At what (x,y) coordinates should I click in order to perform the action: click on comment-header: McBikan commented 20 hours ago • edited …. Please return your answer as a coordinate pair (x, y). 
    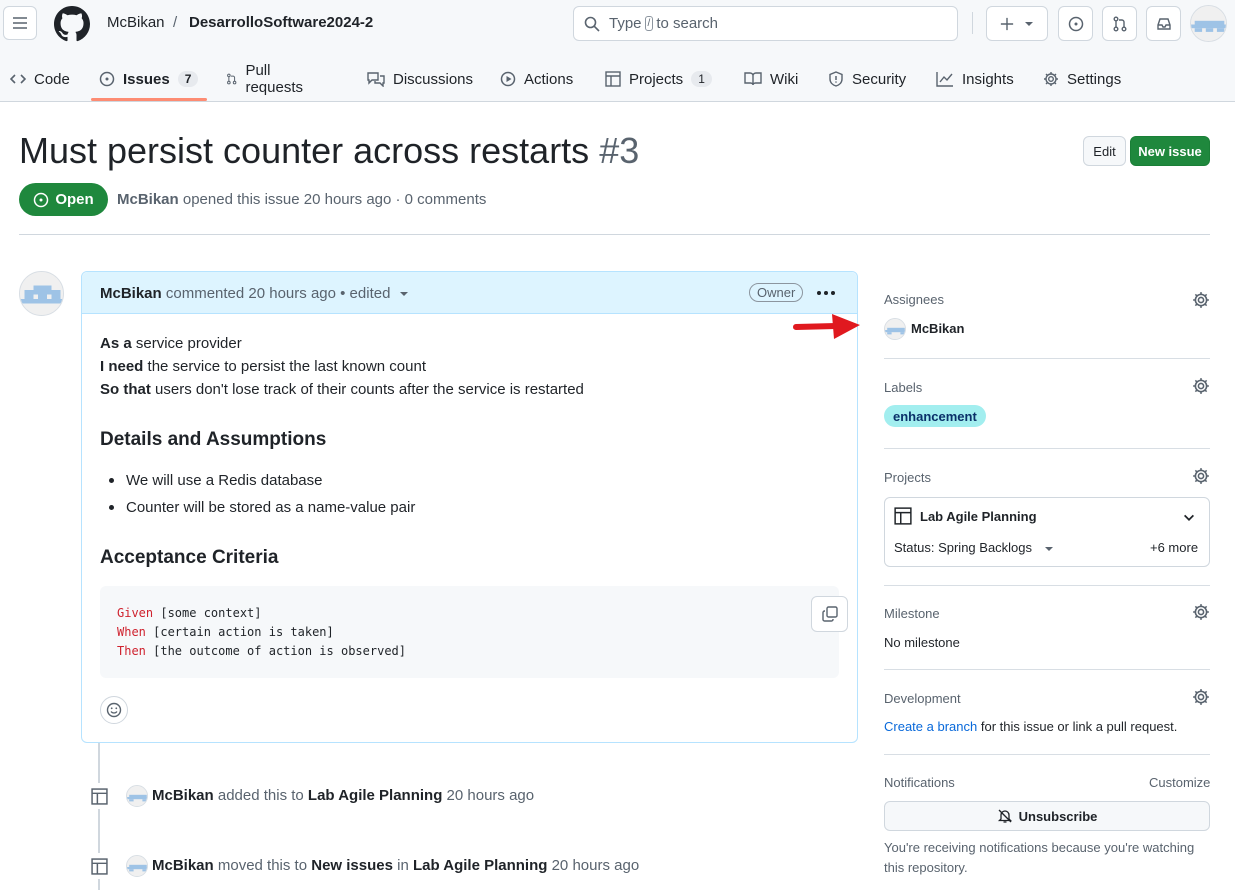
    Looking at the image, I should click on (469, 293).